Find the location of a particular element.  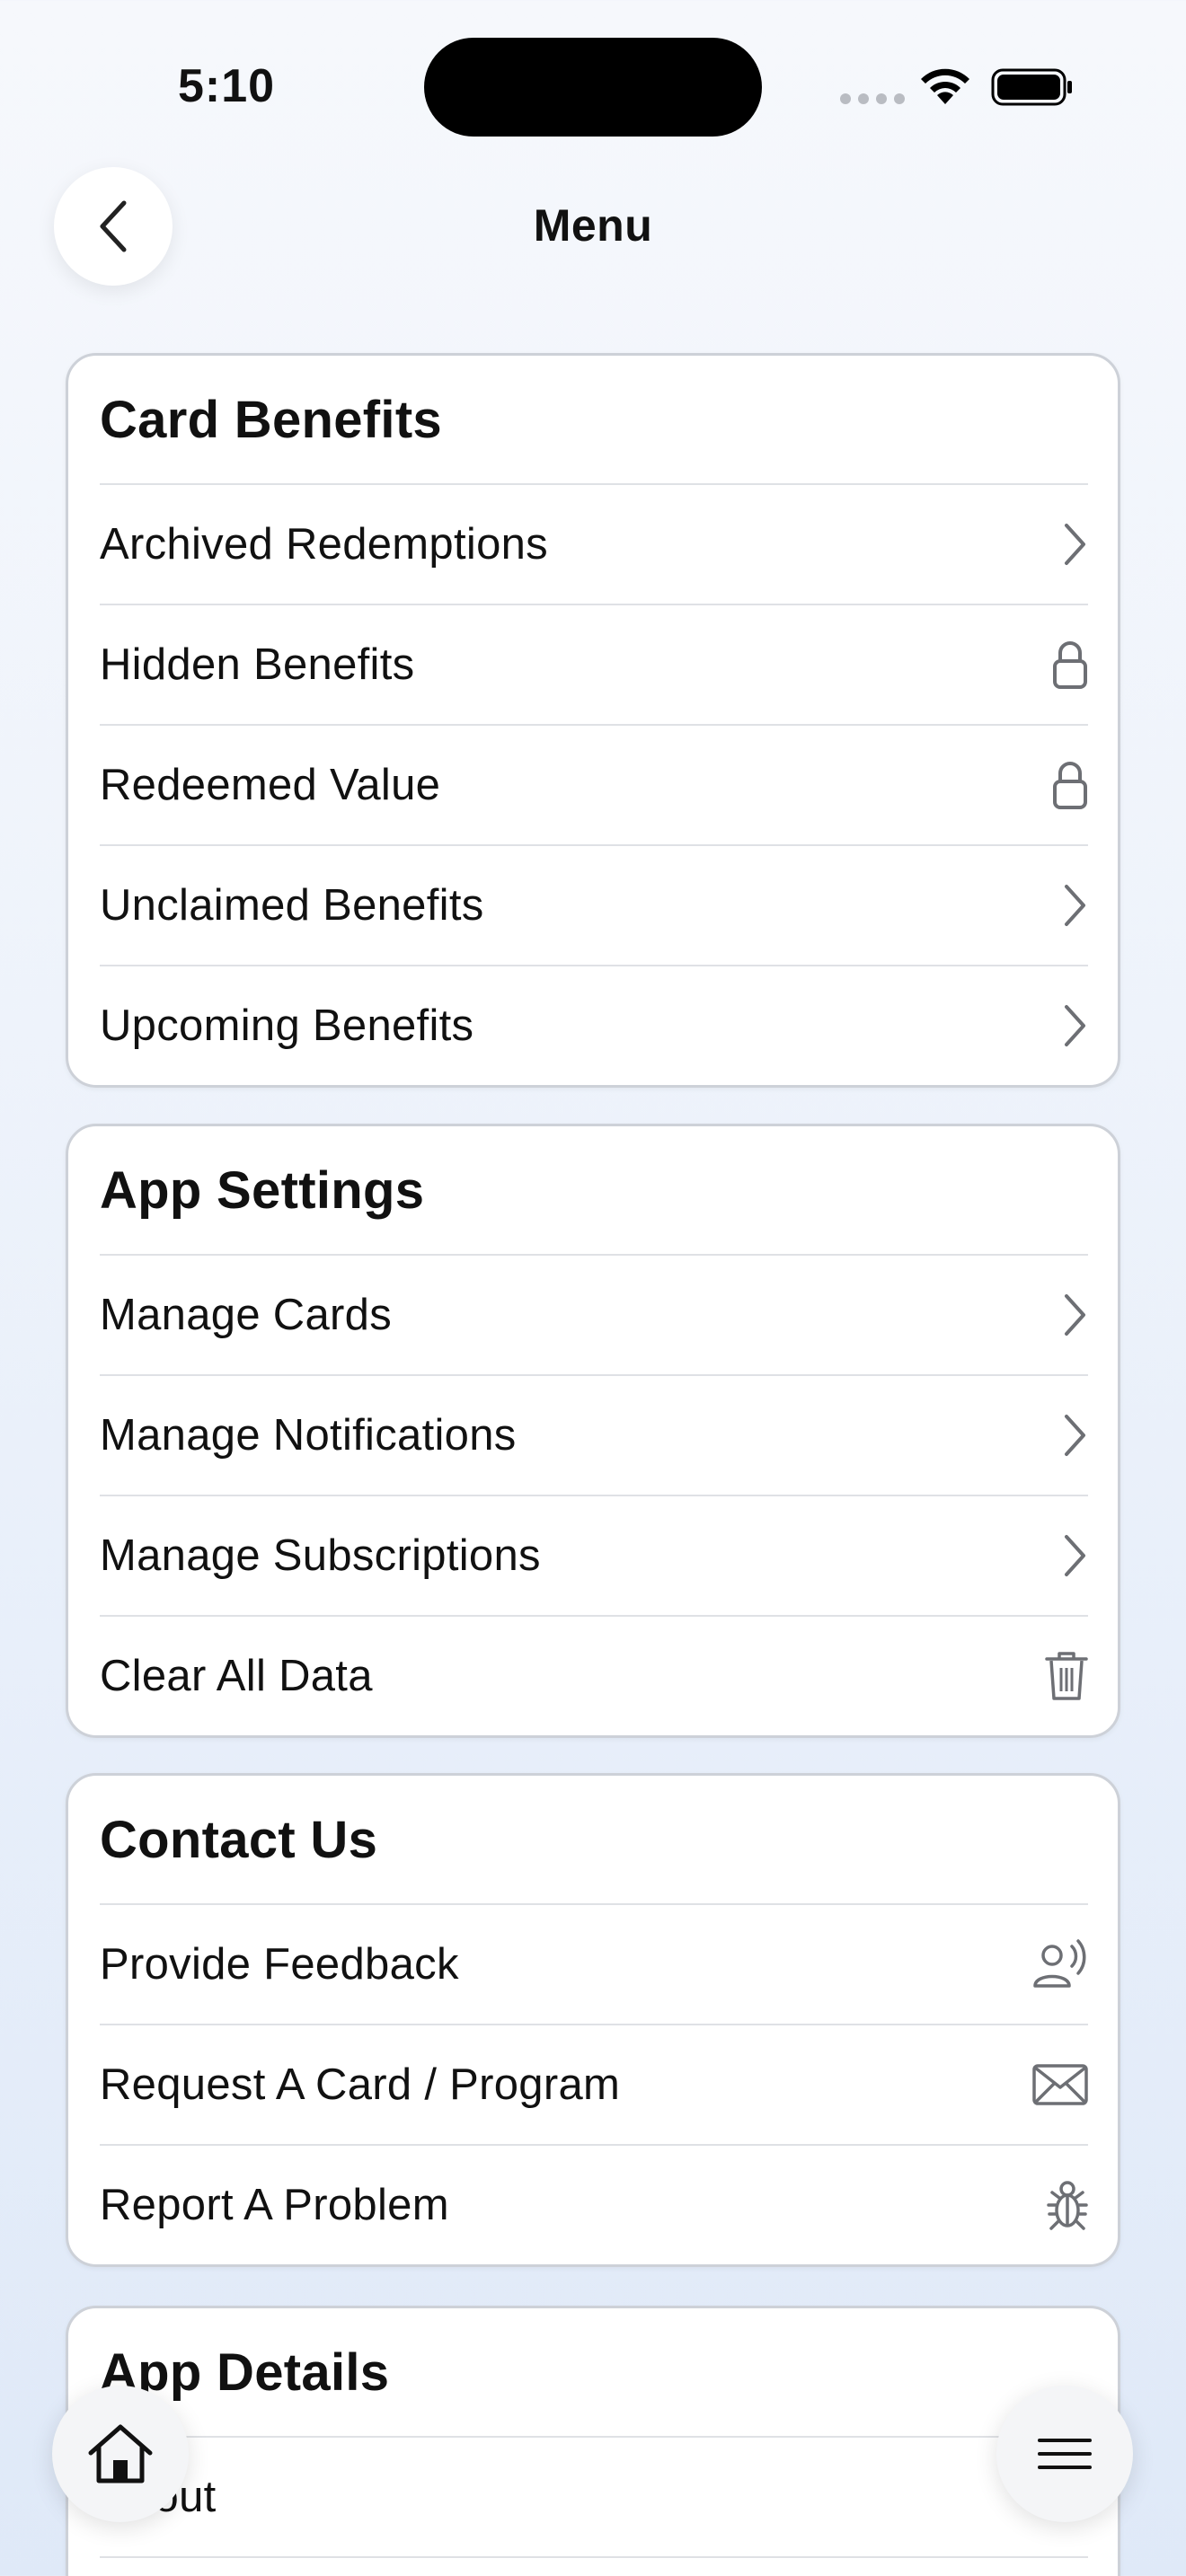

app-details-section: App Details About is located at coordinates (593, 2441).